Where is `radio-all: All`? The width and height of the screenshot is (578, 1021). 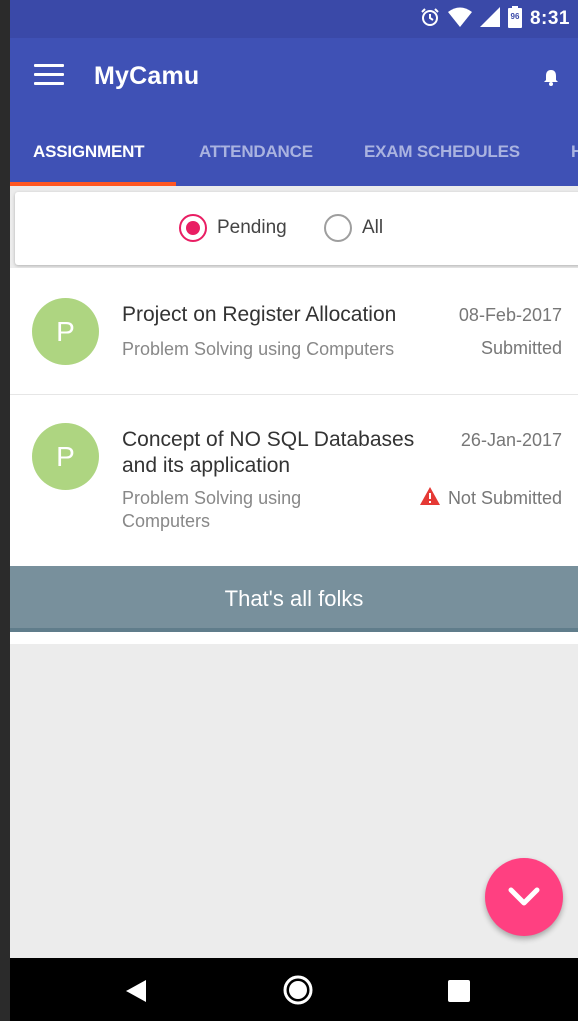
radio-all: All is located at coordinates (353, 228).